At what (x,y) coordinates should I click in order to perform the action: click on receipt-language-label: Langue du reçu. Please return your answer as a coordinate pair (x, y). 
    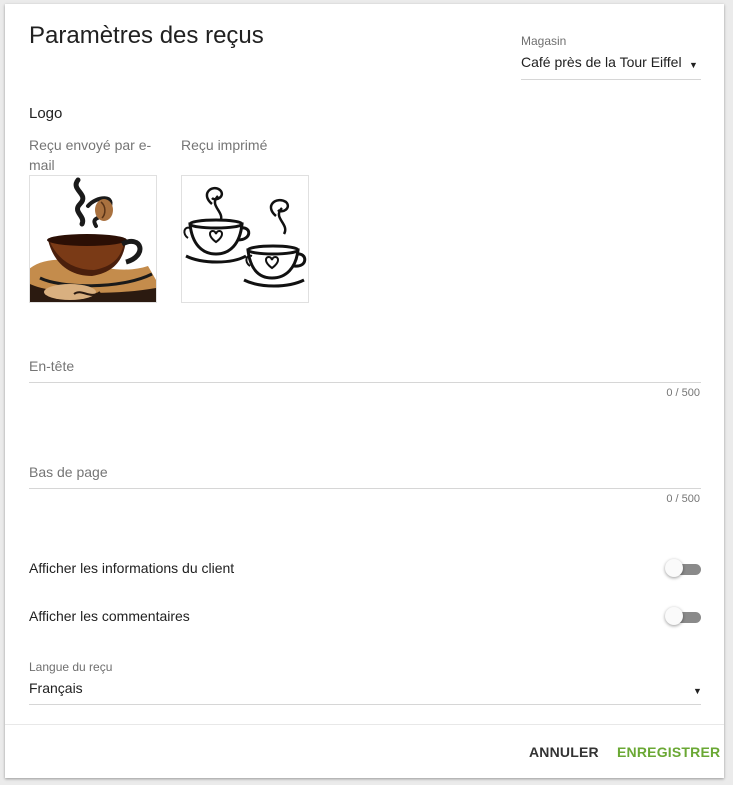
    Looking at the image, I should click on (71, 667).